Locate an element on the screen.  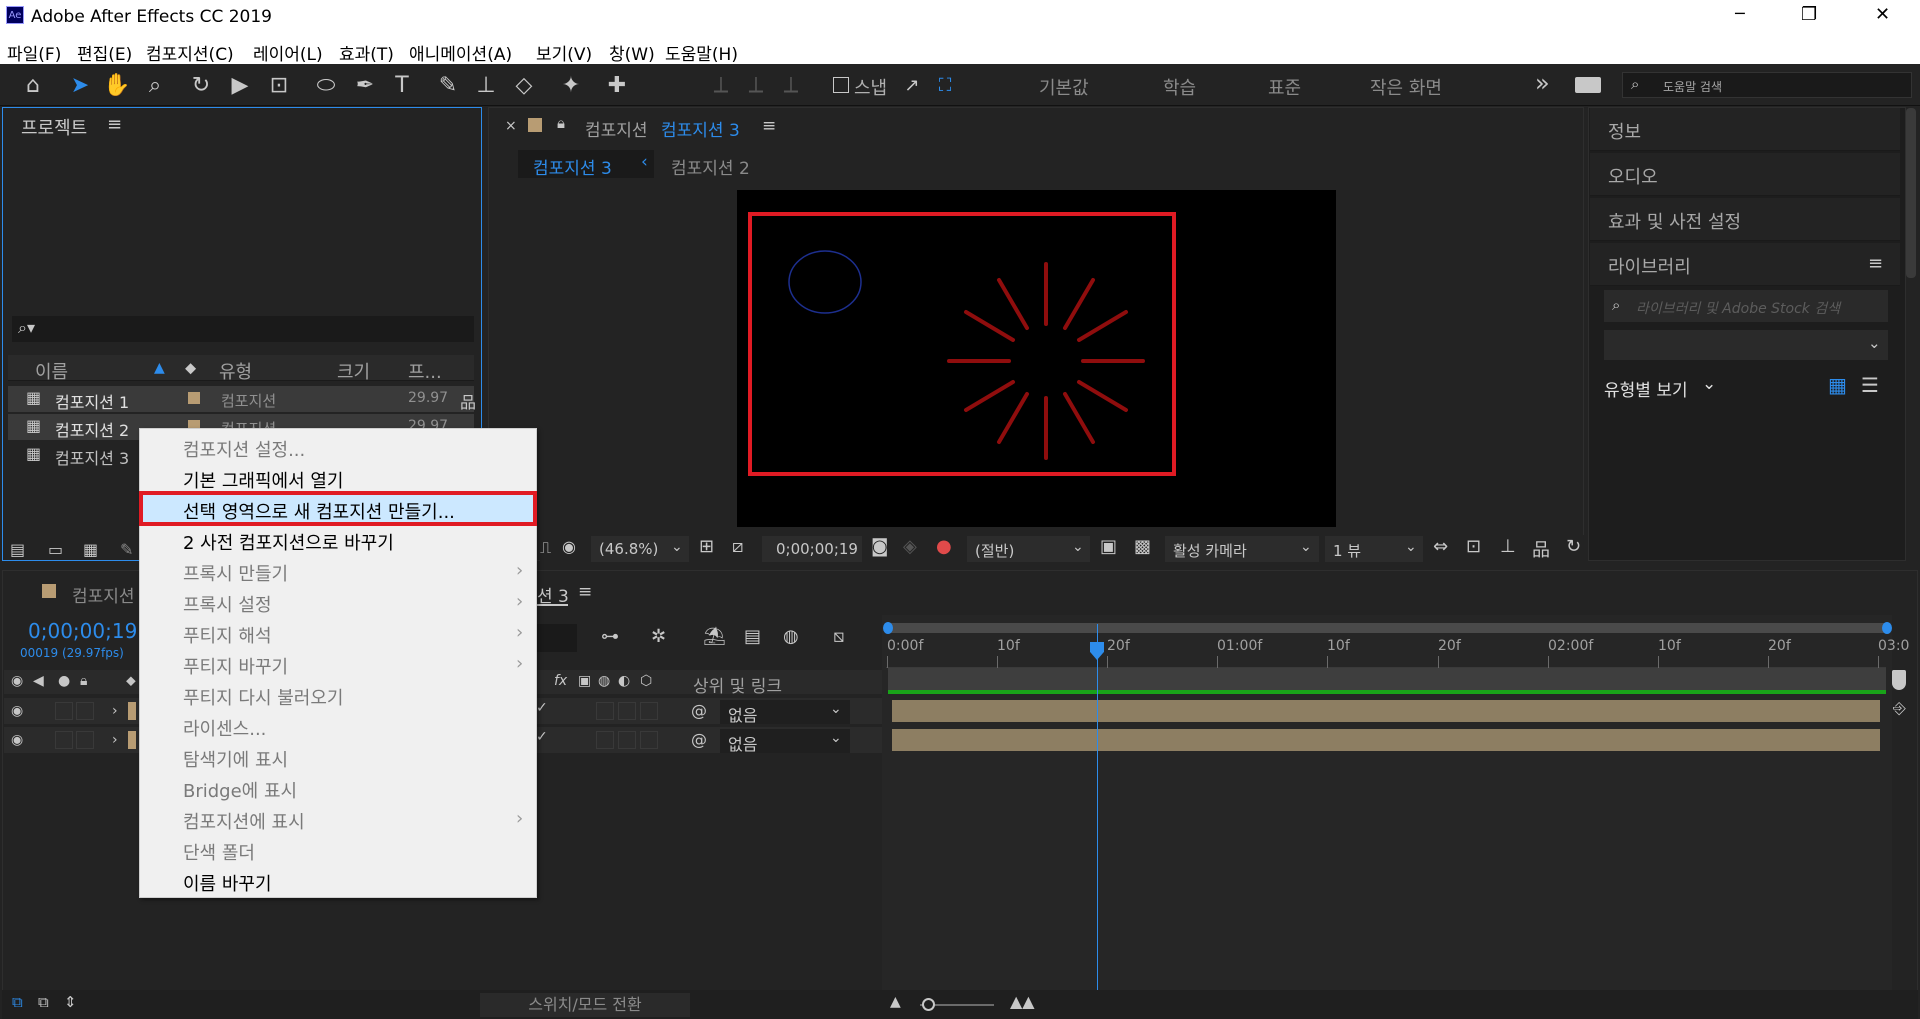
view-by-type-dropdown: 유형별 보기 is located at coordinates (1646, 388).